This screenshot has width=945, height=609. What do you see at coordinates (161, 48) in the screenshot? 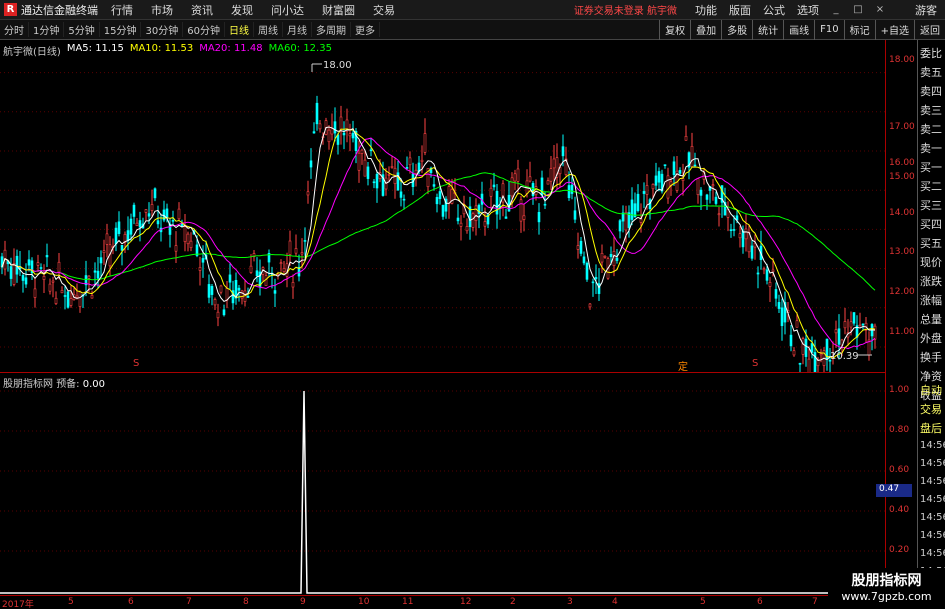
I see `ma10-label: MA10: 11.53` at bounding box center [161, 48].